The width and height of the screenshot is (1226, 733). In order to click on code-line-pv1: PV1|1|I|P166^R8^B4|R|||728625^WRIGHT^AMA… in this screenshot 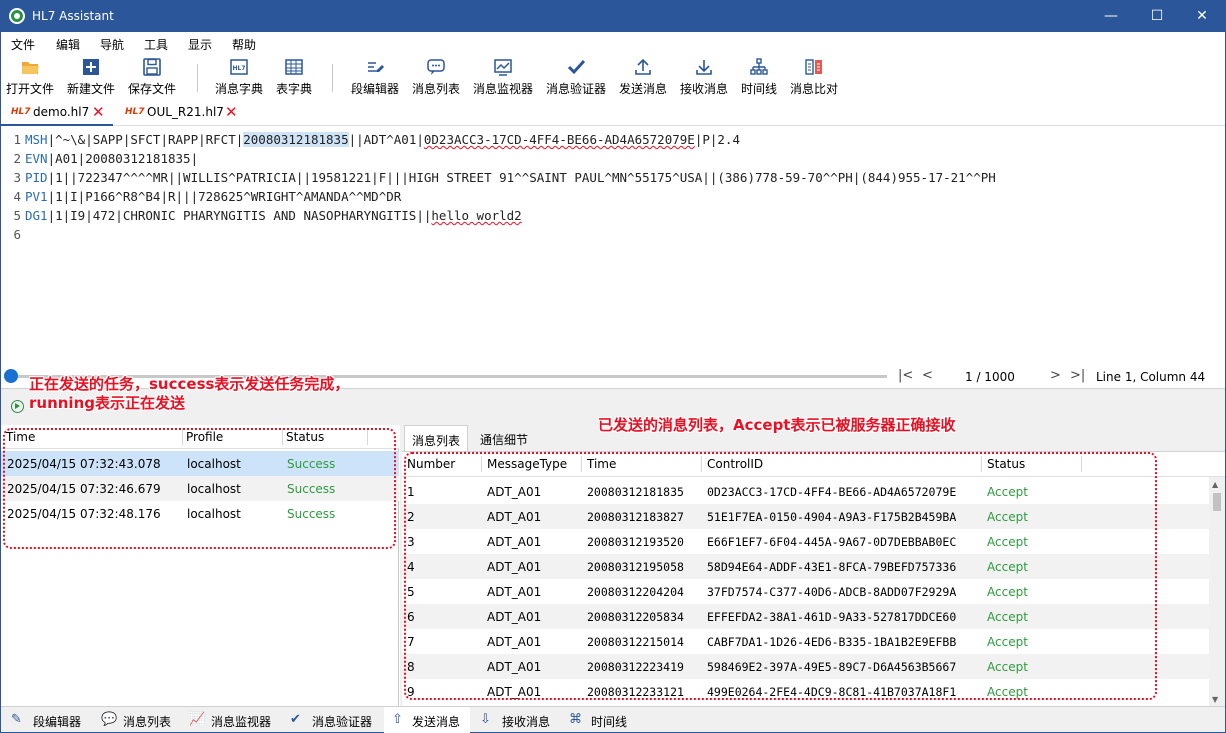, I will do `click(213, 196)`.